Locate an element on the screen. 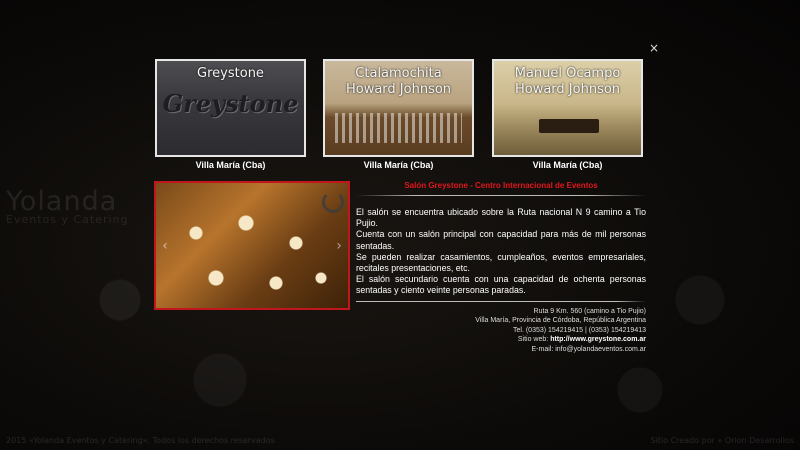 Image resolution: width=800 pixels, height=450 pixels. footer-credit: Sitio Creado por » Orion Desarrollos is located at coordinates (722, 440).